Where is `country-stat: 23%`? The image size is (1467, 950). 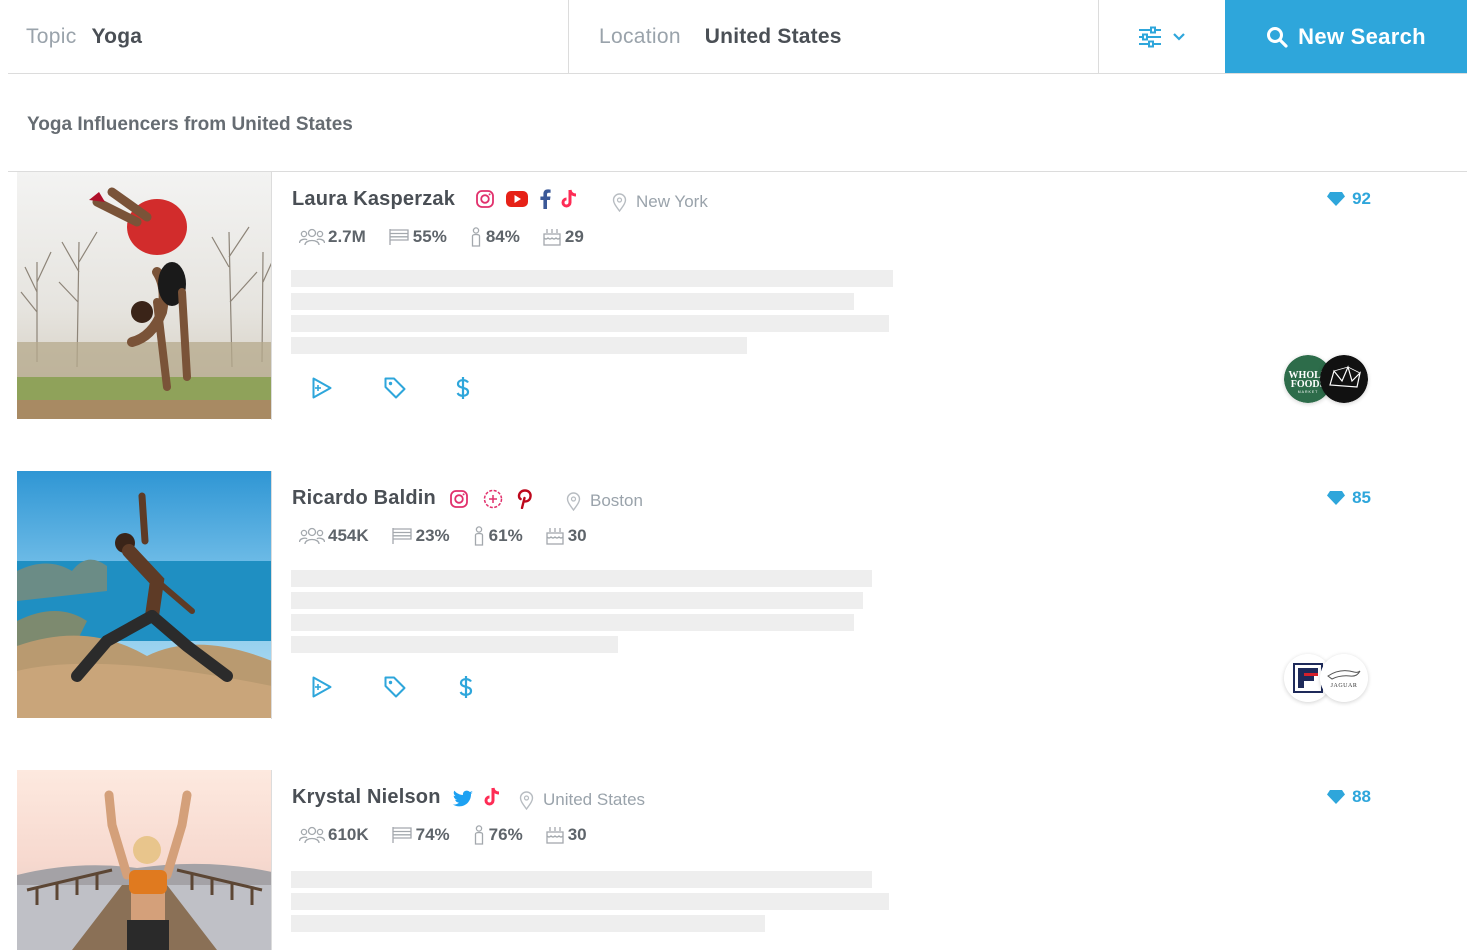
country-stat: 23% is located at coordinates (420, 536).